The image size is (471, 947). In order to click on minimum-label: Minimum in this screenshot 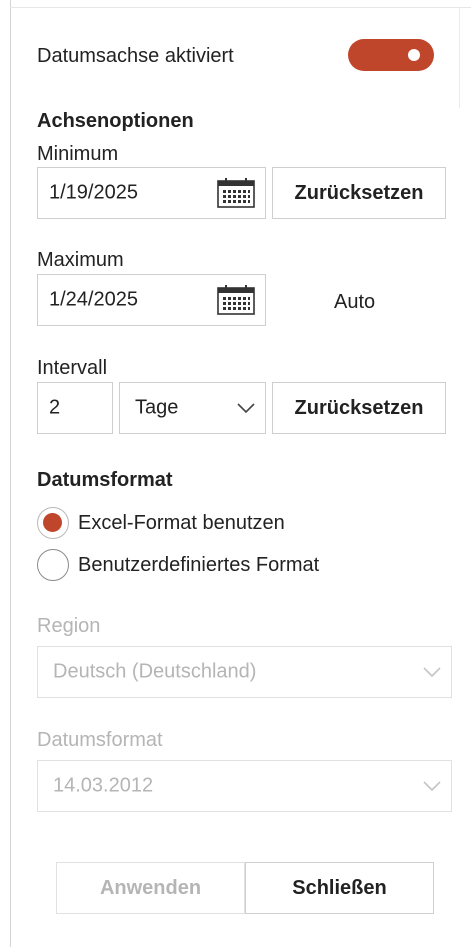, I will do `click(78, 154)`.